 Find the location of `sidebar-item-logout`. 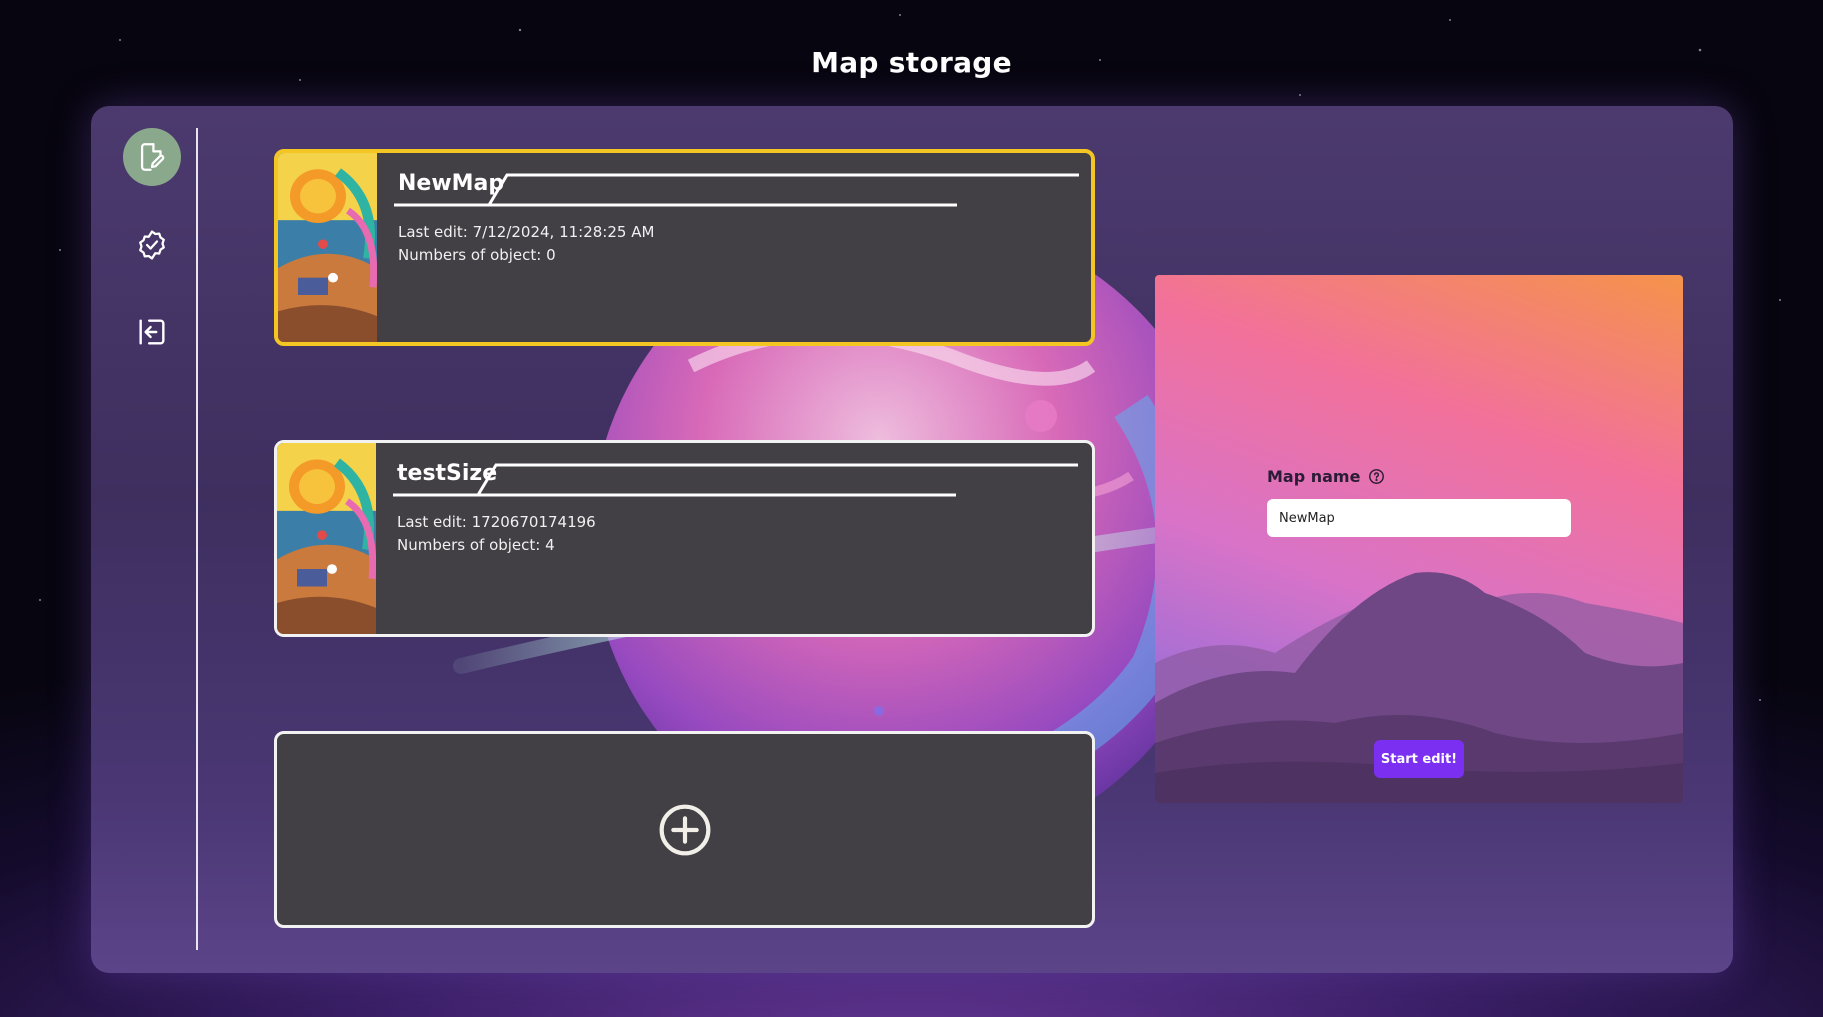

sidebar-item-logout is located at coordinates (152, 332).